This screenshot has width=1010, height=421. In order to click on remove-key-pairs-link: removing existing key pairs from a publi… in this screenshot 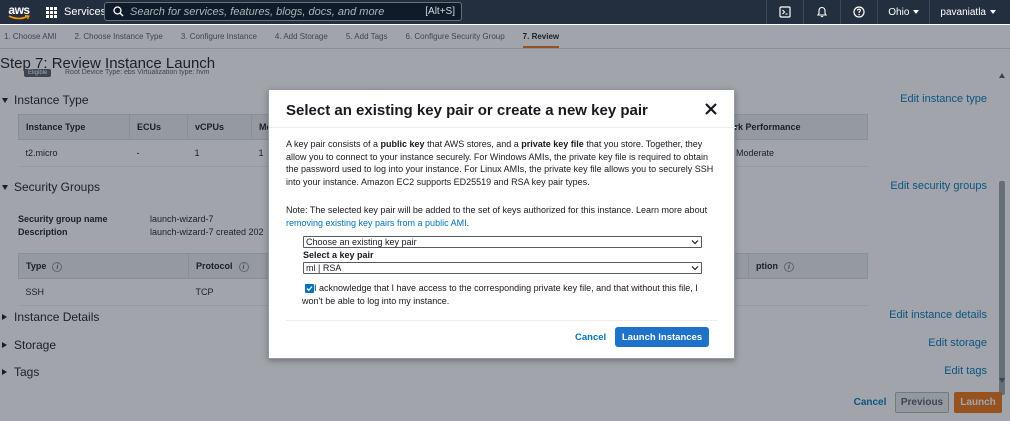, I will do `click(376, 223)`.